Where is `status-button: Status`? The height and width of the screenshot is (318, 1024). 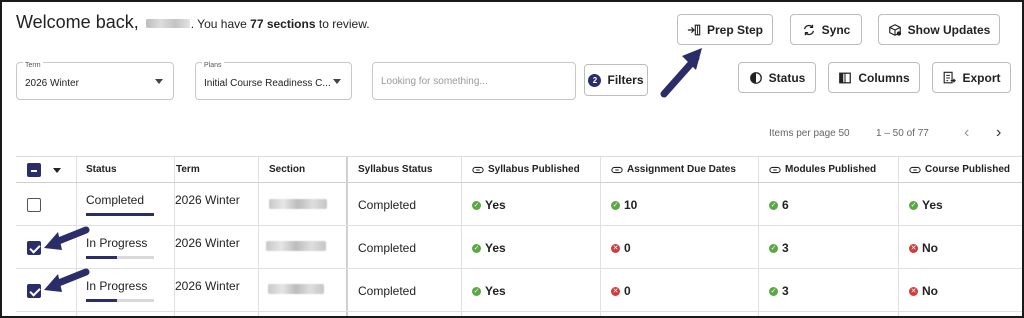 status-button: Status is located at coordinates (777, 77).